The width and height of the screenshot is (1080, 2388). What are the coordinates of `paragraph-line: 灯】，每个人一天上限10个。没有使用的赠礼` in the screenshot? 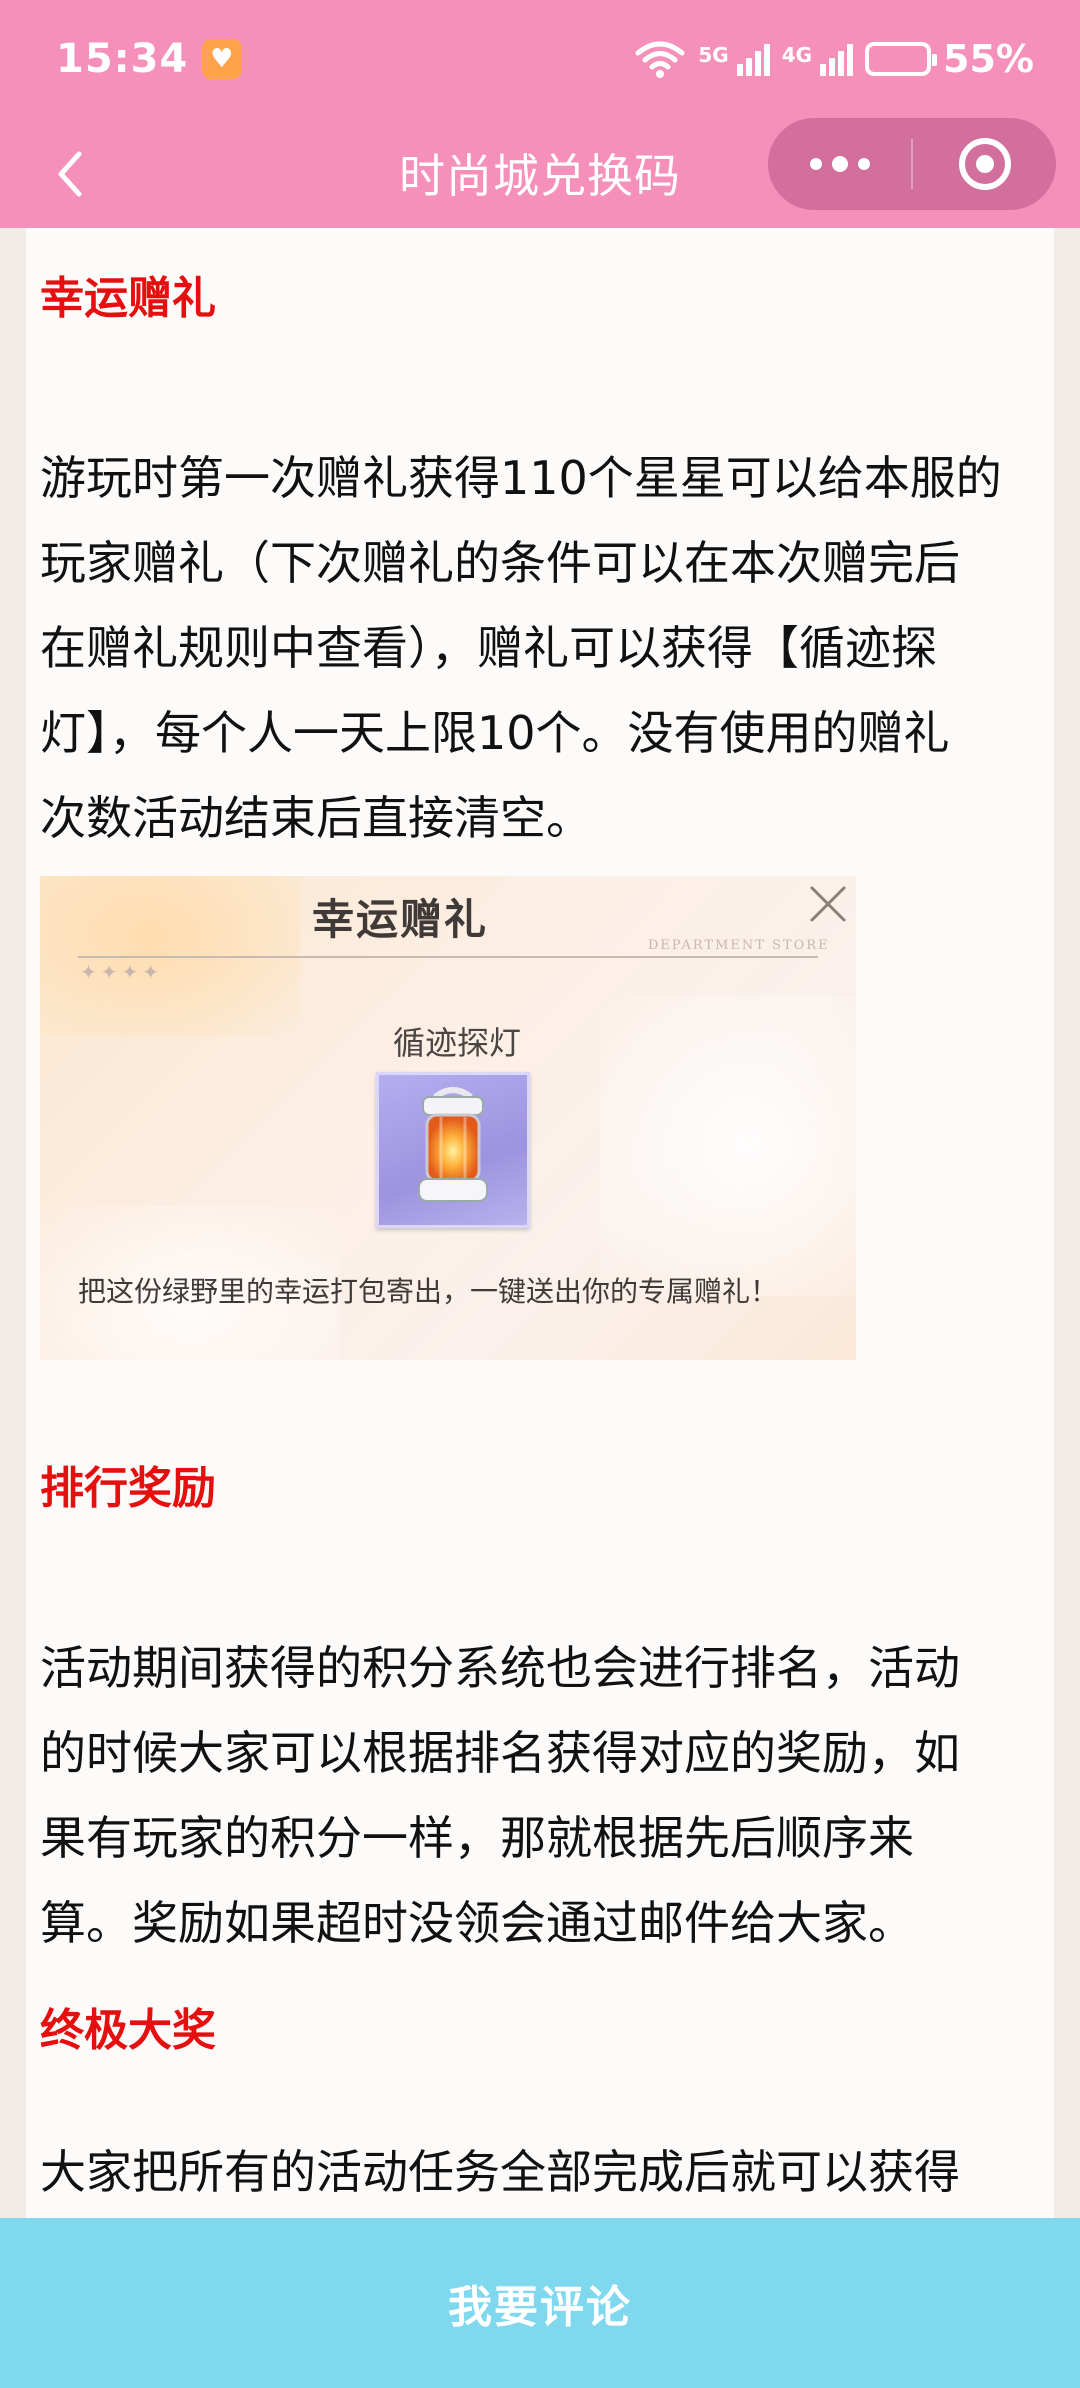 It's located at (495, 733).